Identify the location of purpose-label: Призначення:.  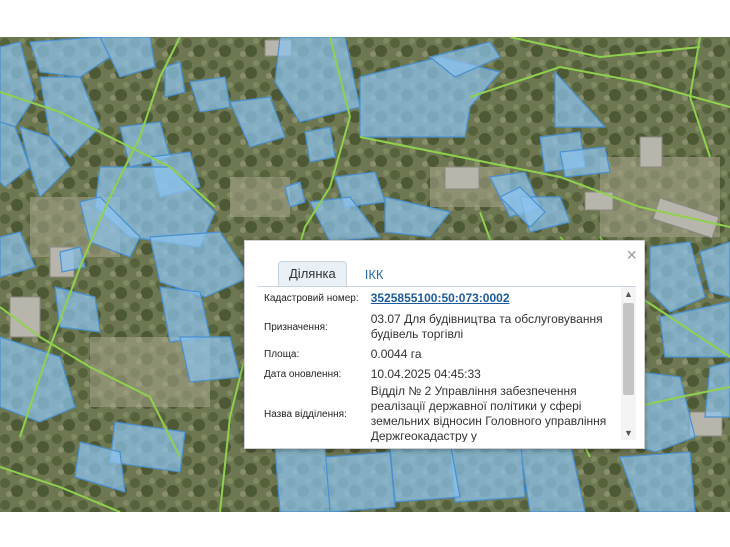
(296, 327).